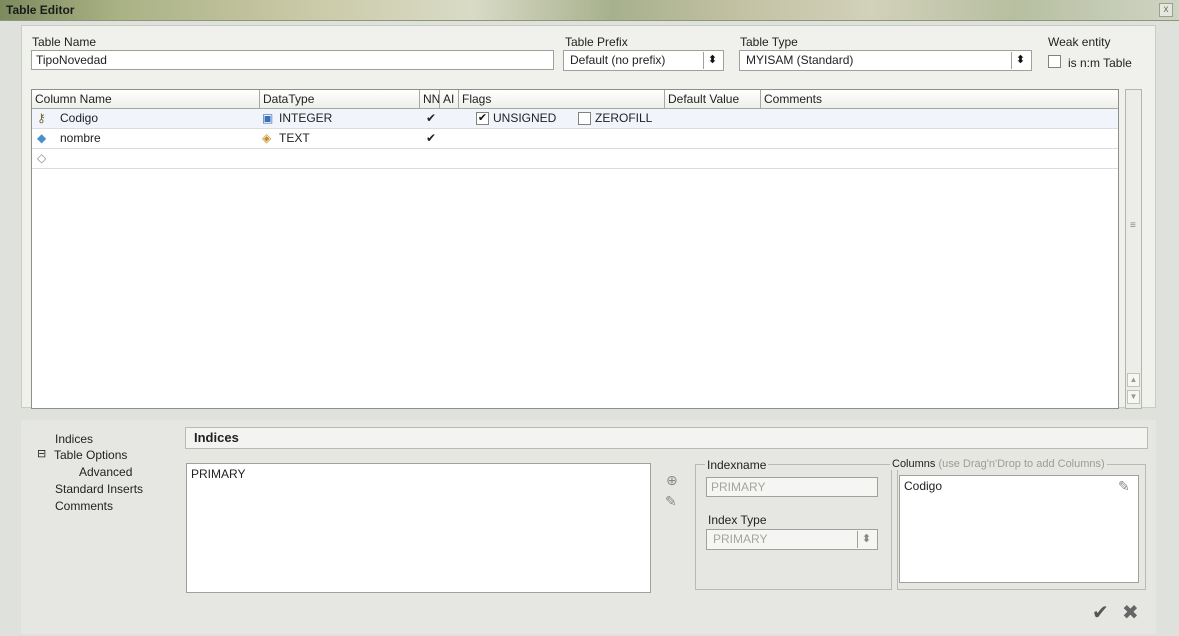  Describe the element at coordinates (1133, 397) in the screenshot. I see `scroll-down-button: ▼` at that location.